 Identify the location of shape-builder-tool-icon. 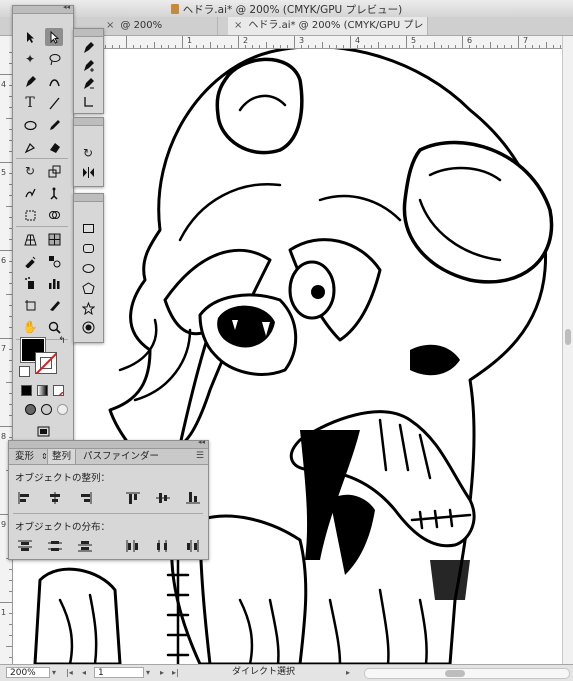
(54, 215).